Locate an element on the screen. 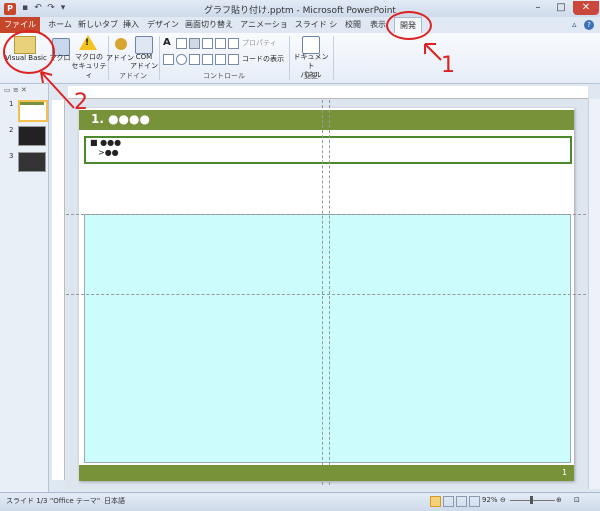 Image resolution: width=600 pixels, height=511 pixels. annotation-number-2: 2 is located at coordinates (81, 102).